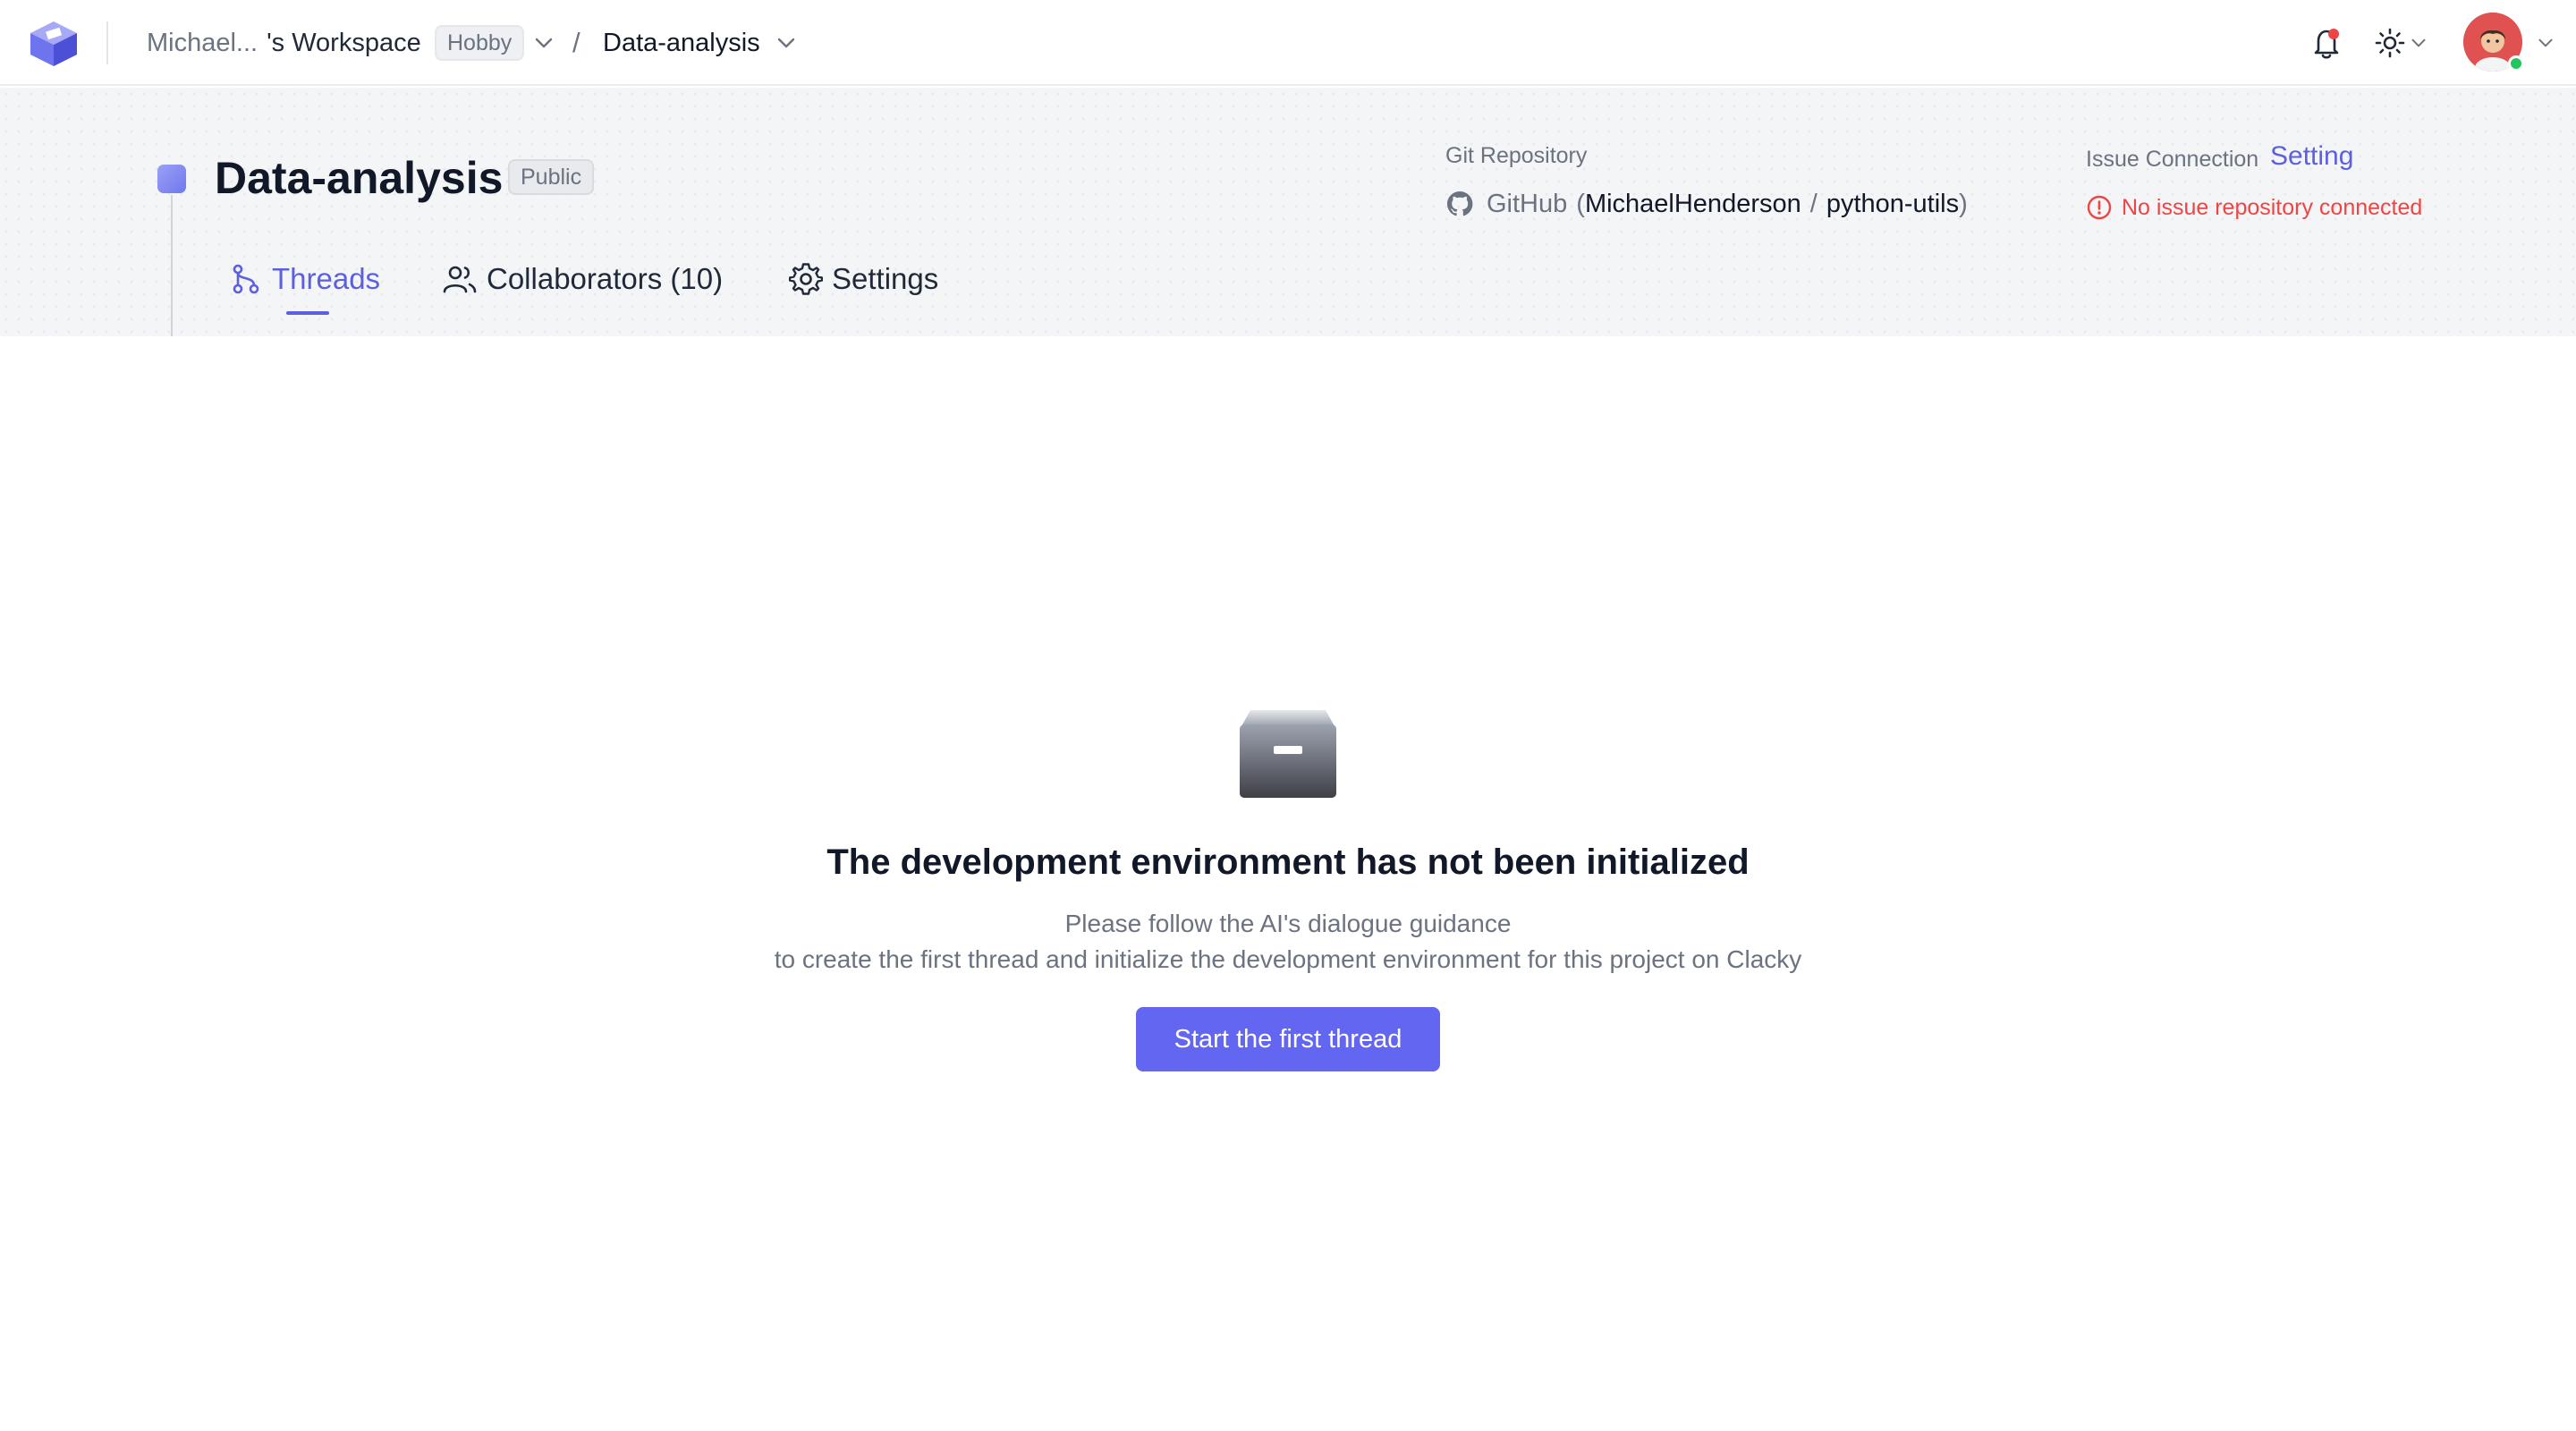  I want to click on tab-settings-label: Settings, so click(885, 279).